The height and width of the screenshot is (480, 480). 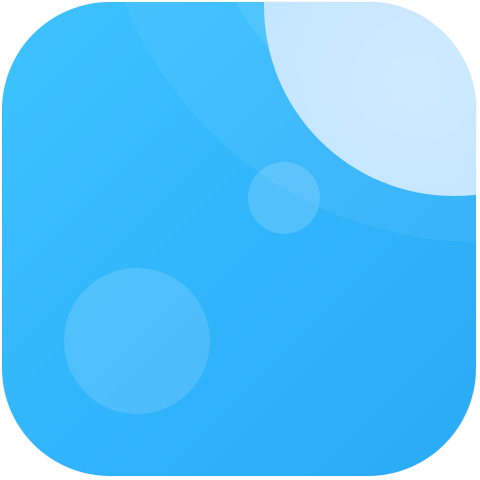 I want to click on large-bubble-shape, so click(x=137, y=341).